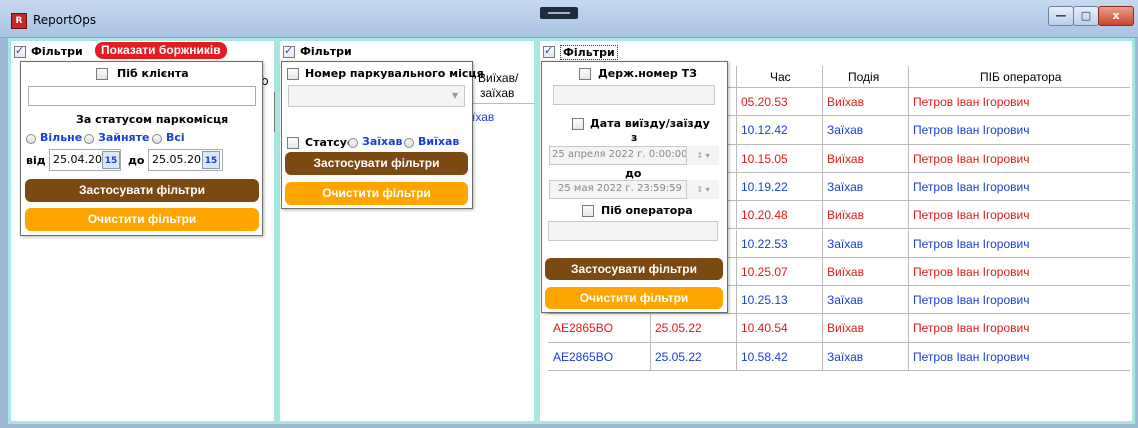  What do you see at coordinates (585, 75) in the screenshot?
I see `plate-checkbox` at bounding box center [585, 75].